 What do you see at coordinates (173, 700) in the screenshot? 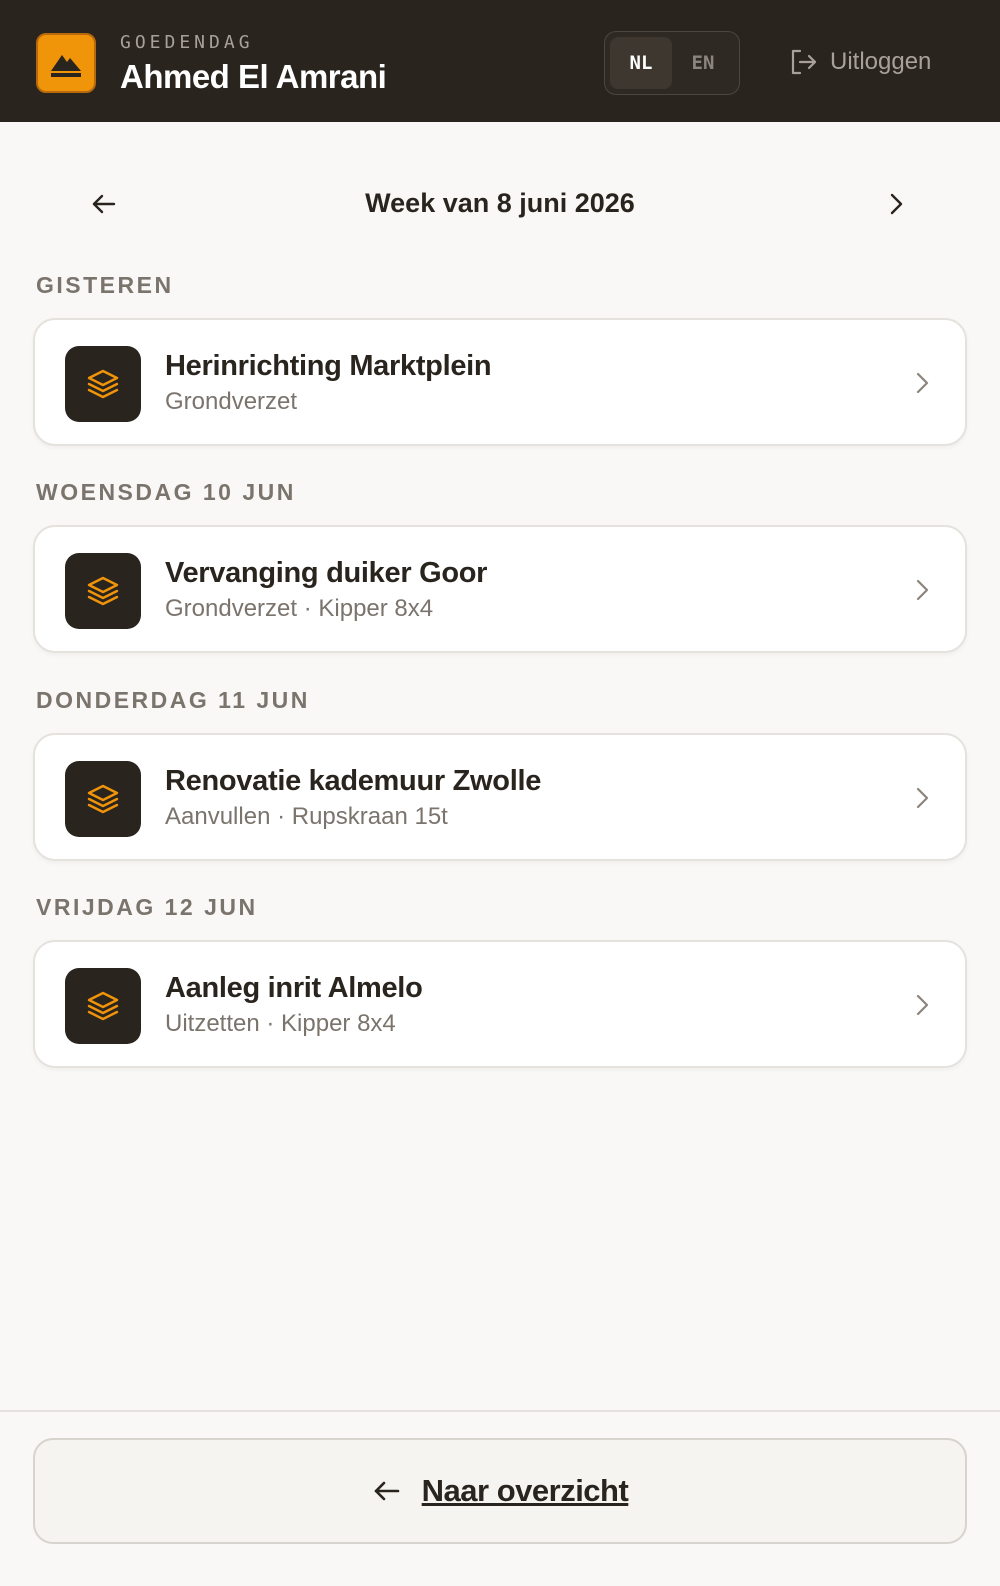
I see `day-label-thursday: DONDERDAG 11 JUN` at bounding box center [173, 700].